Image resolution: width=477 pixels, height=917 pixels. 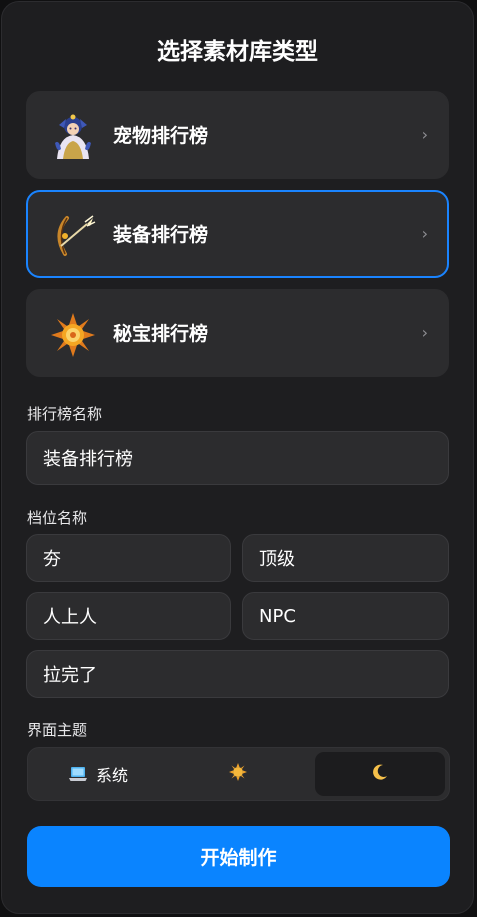 I want to click on theme-option-dark, so click(x=380, y=774).